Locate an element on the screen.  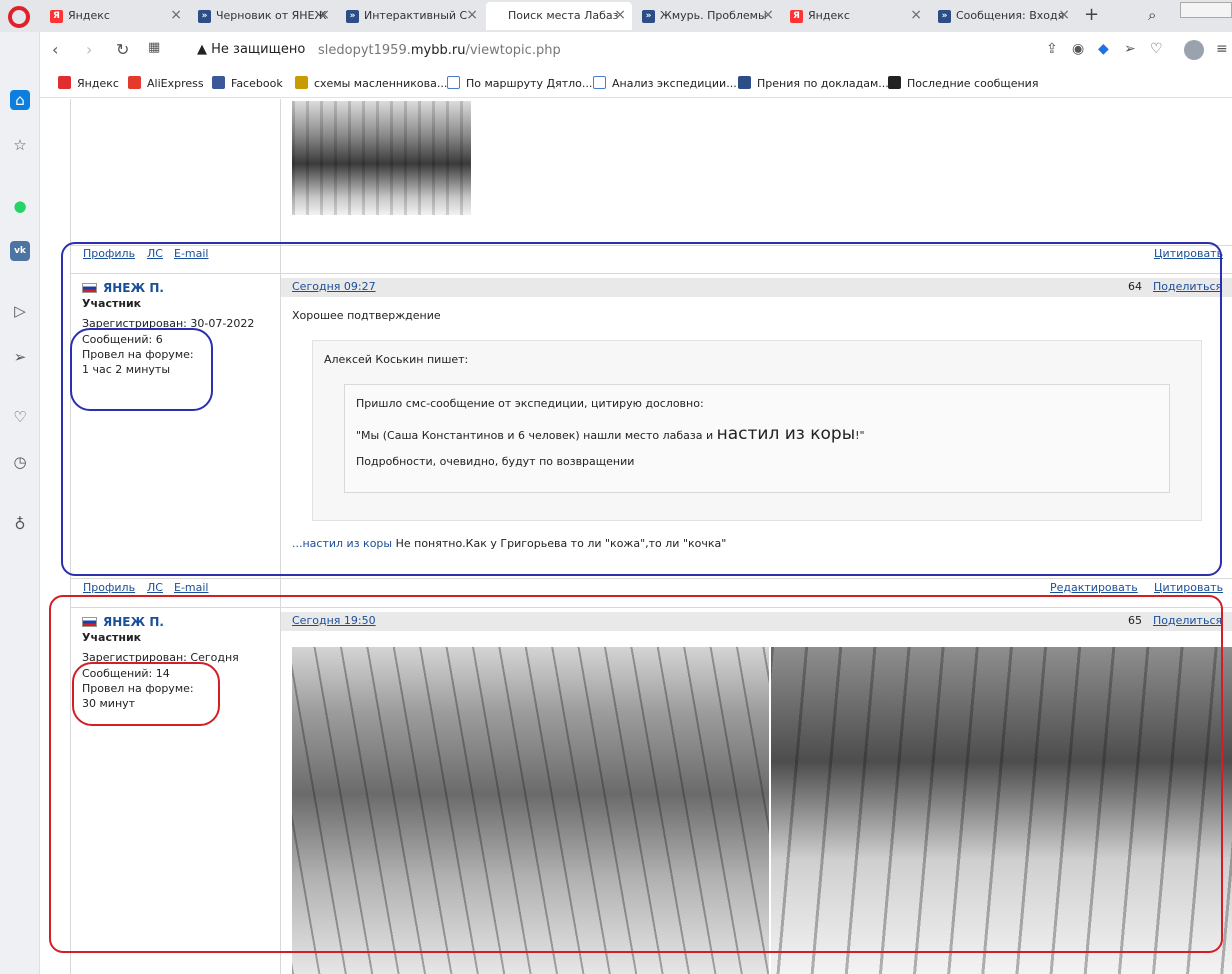
bookmark-facebook: Facebook is located at coordinates (247, 83).